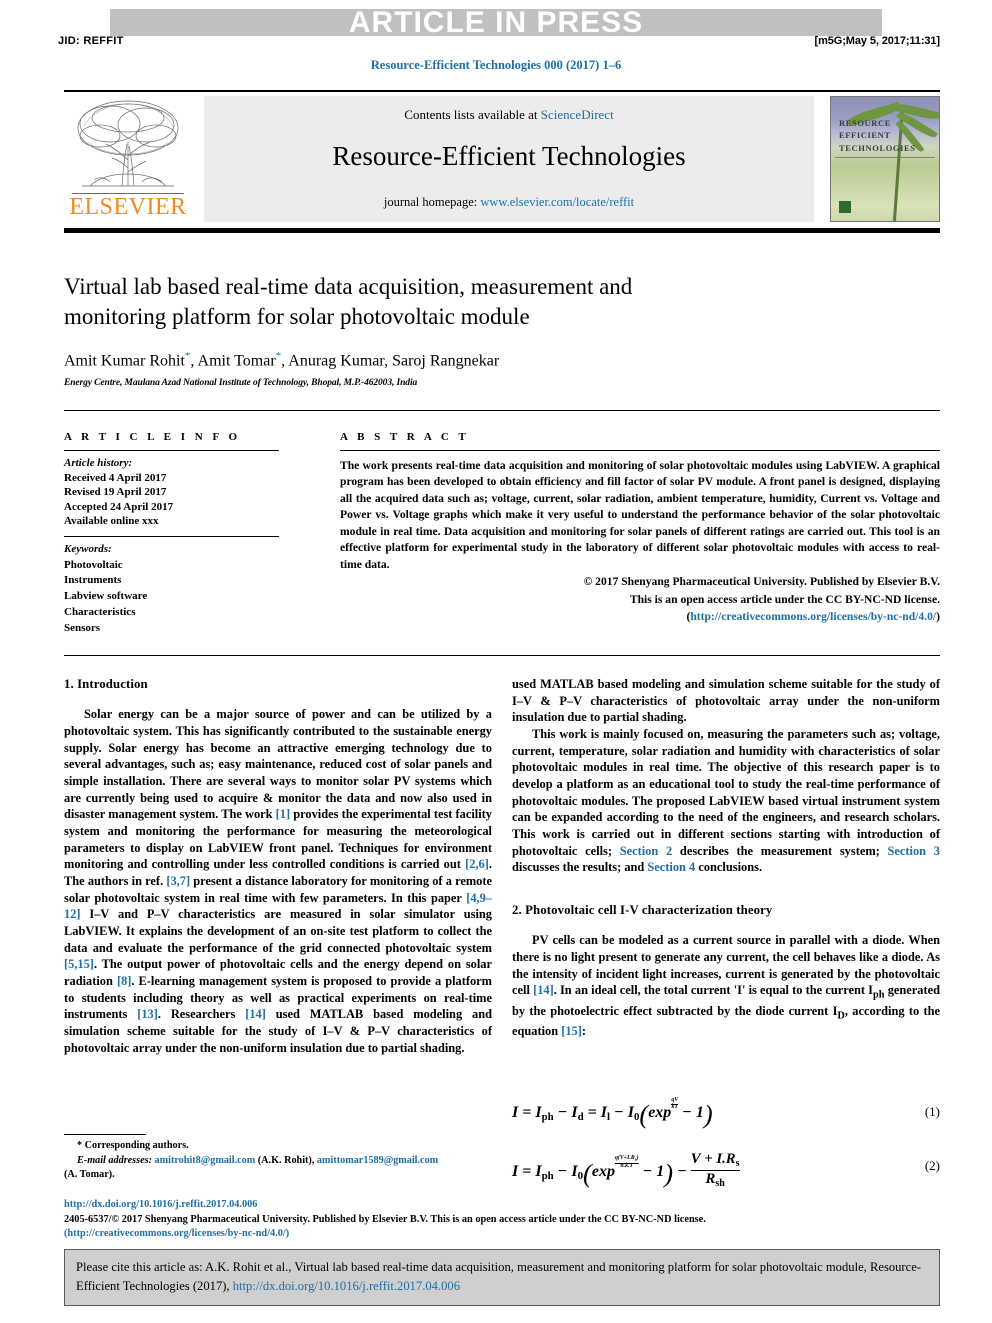  I want to click on masthead-rule-bottom, so click(502, 230).